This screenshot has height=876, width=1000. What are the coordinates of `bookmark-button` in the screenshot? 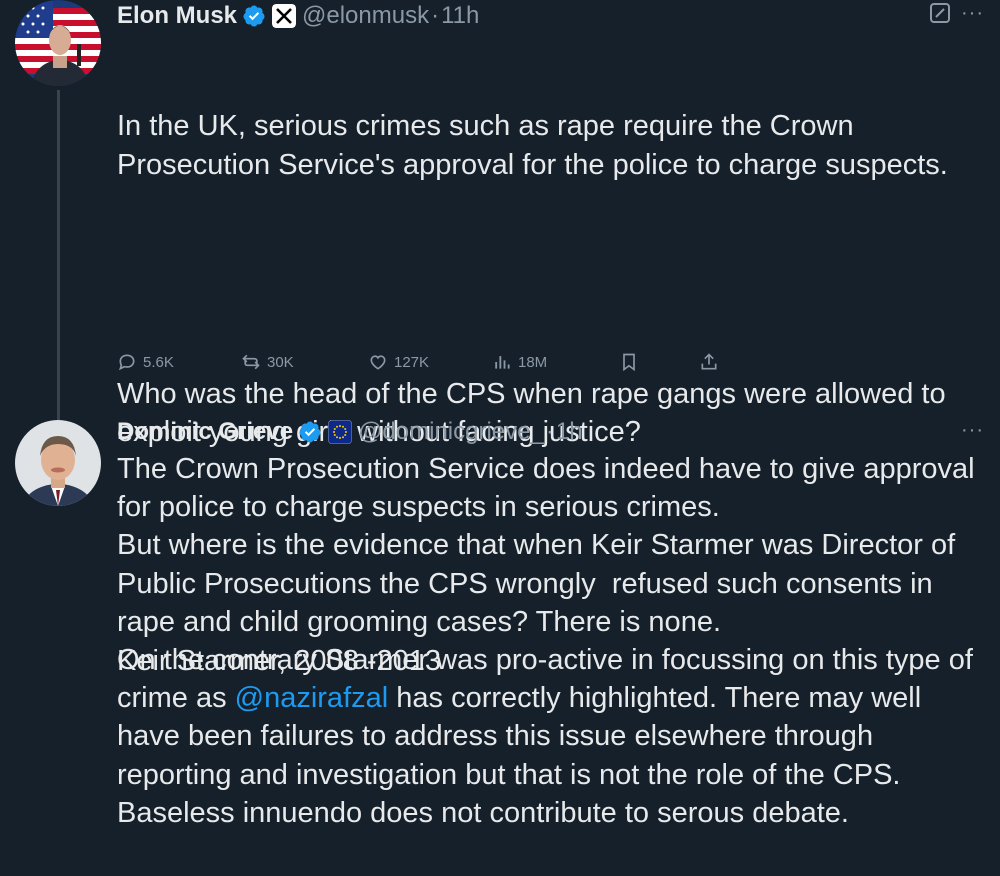 It's located at (629, 362).